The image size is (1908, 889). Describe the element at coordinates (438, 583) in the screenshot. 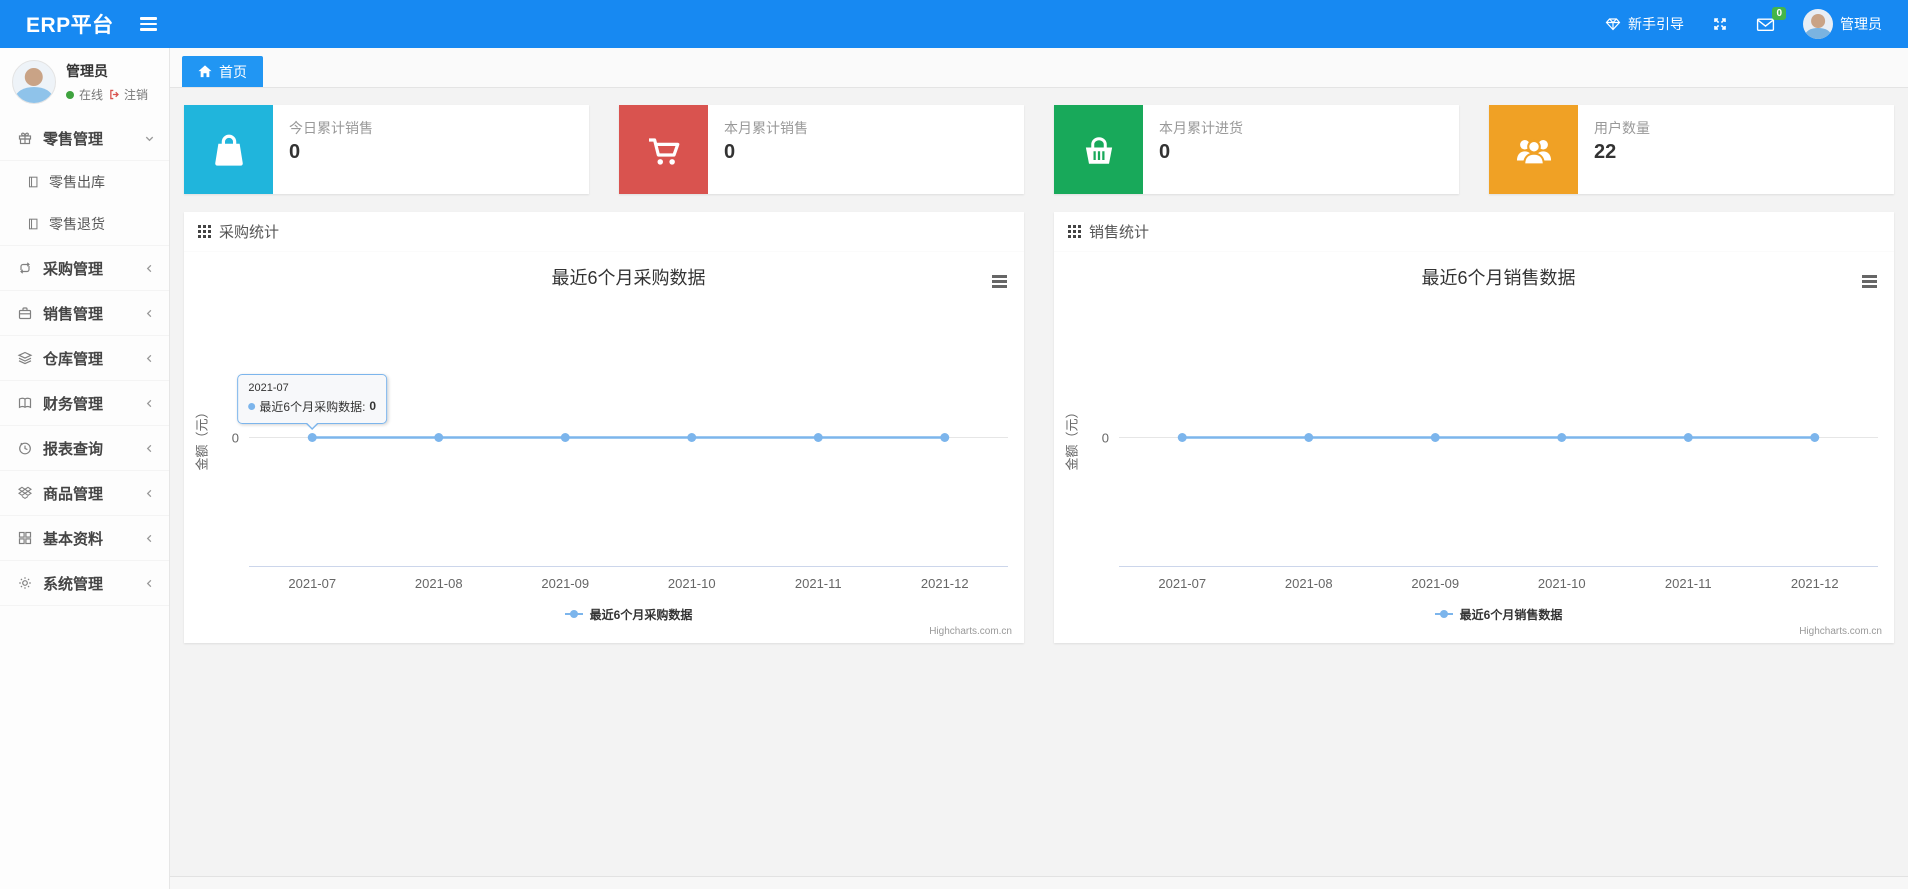

I see `x-axis-tick-label: 2021-08` at that location.